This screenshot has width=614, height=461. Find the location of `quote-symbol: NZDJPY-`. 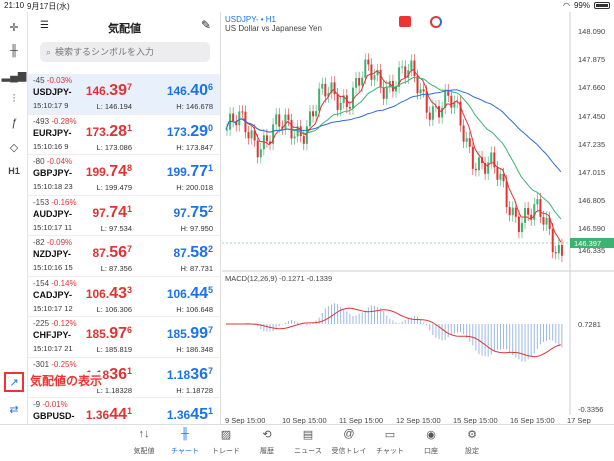

quote-symbol: NZDJPY- is located at coordinates (52, 254).